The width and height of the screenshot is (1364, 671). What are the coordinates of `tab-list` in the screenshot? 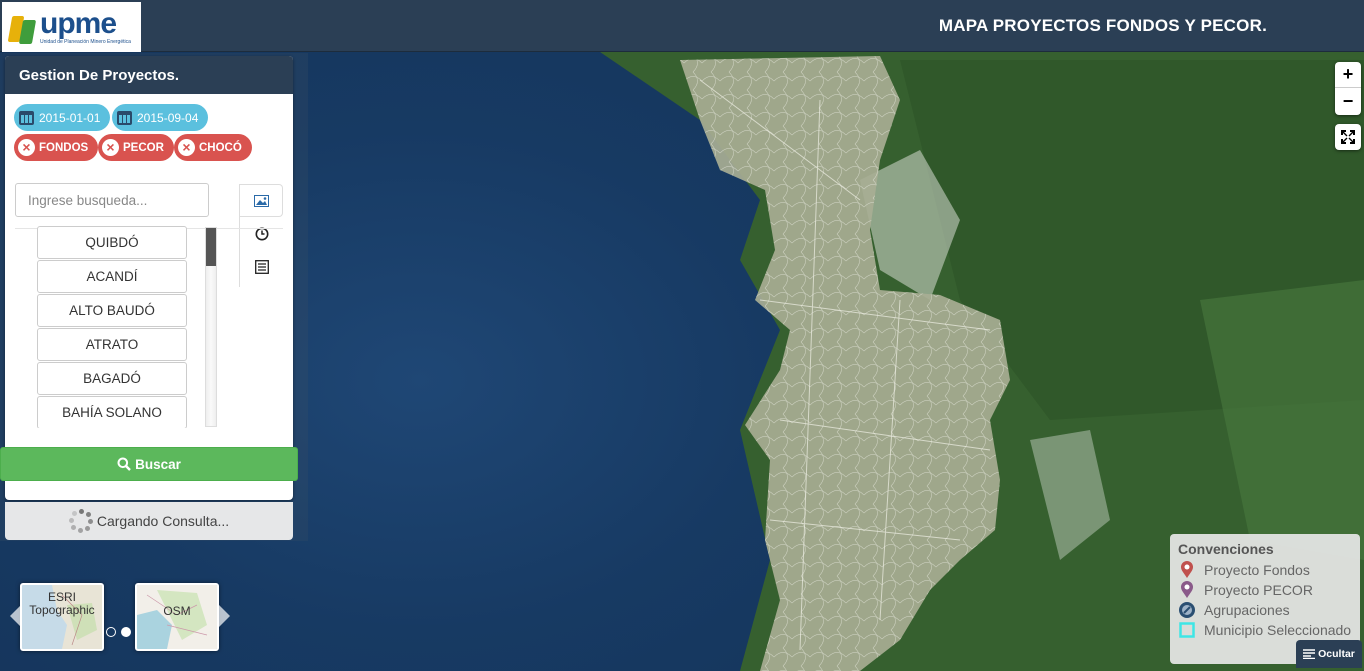 It's located at (261, 266).